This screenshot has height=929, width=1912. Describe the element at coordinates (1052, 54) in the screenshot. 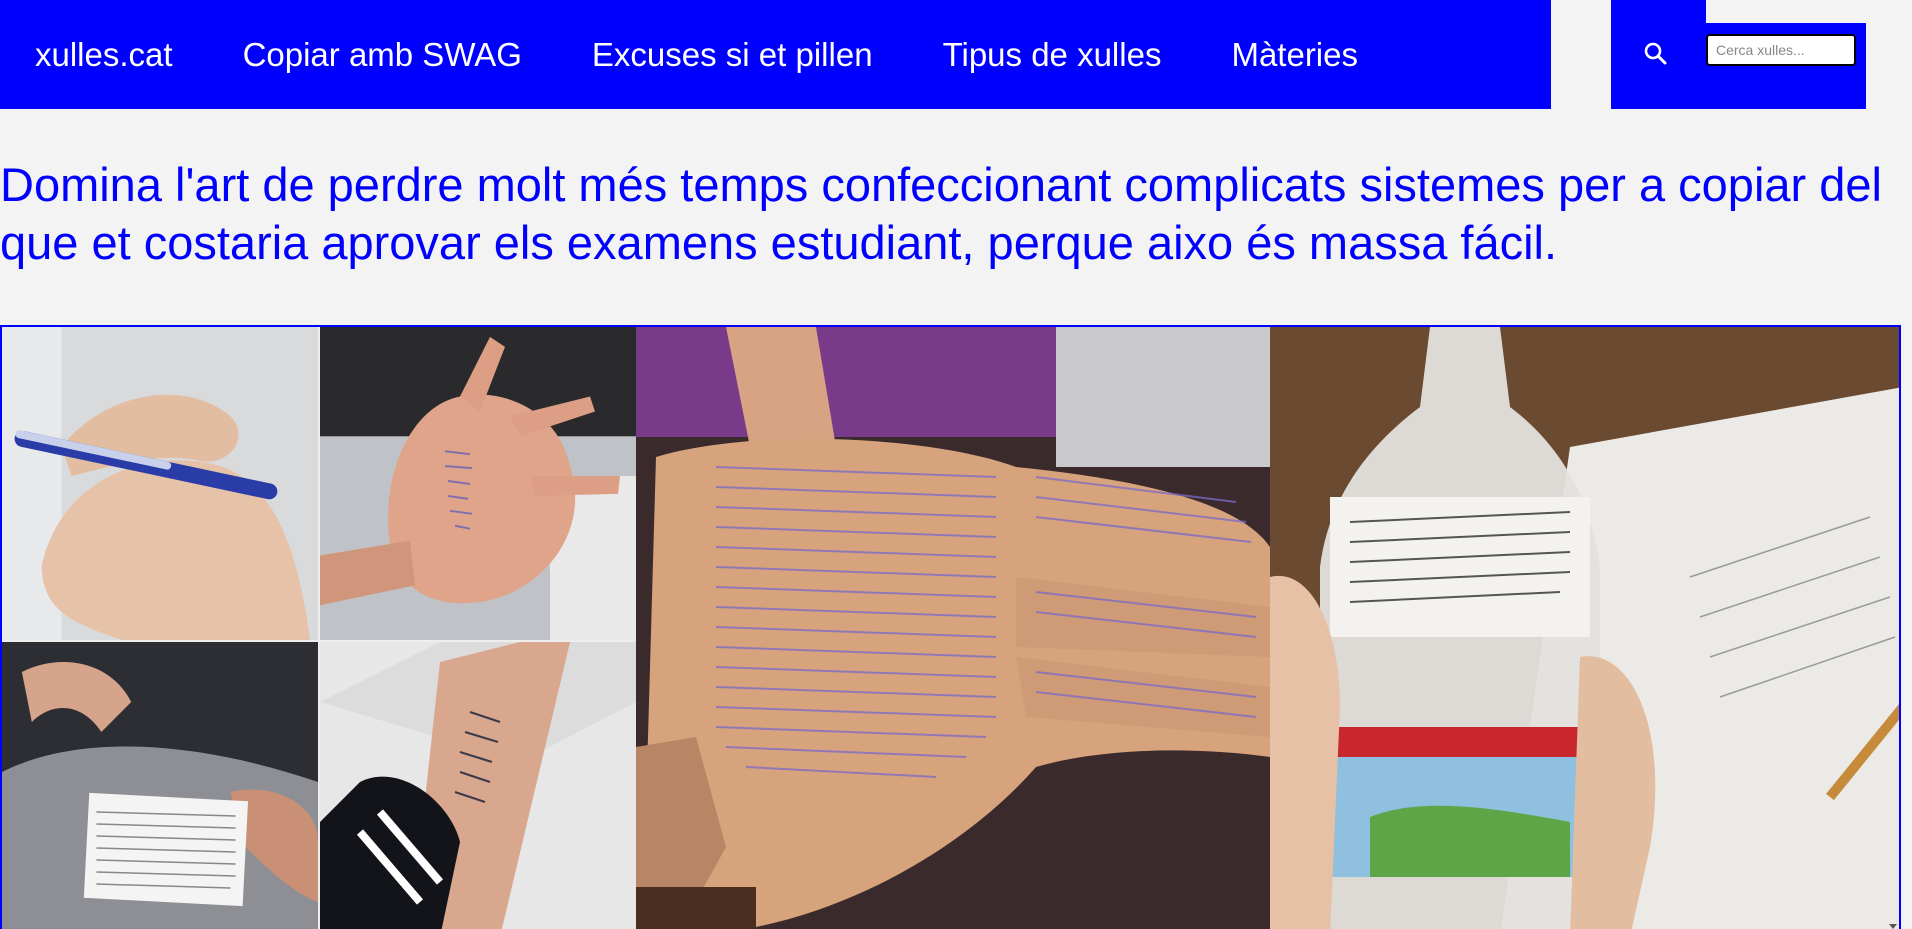

I see `nav-link-tipus-de-xulles: Tipus de xulles` at that location.